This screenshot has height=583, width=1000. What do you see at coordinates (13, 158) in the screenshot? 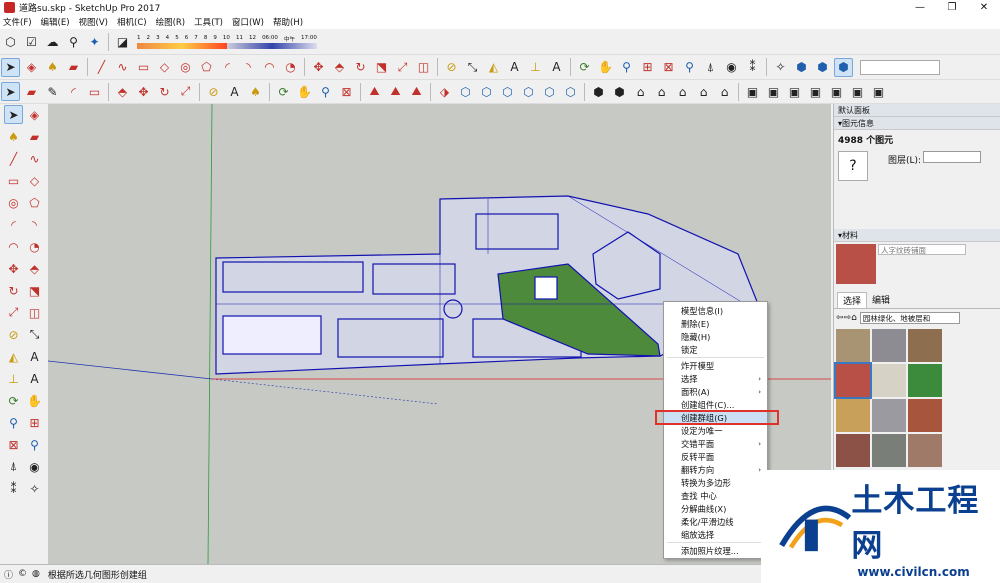
I see `line-tool-icon: ╱` at bounding box center [13, 158].